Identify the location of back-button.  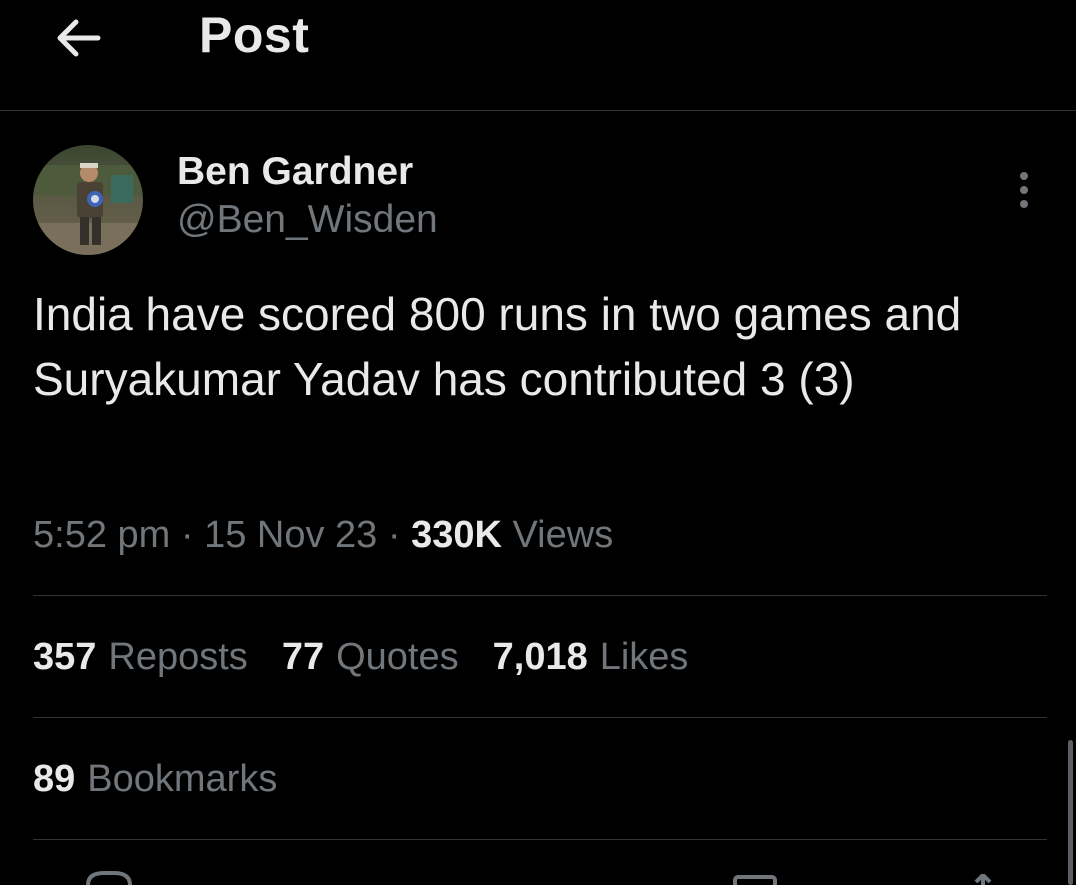
(78, 38).